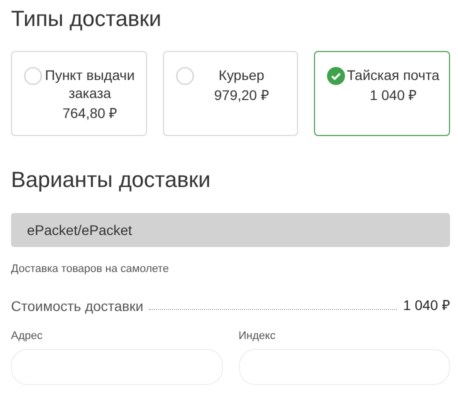  I want to click on variant-description: Доставка товаров на самолете, so click(90, 269).